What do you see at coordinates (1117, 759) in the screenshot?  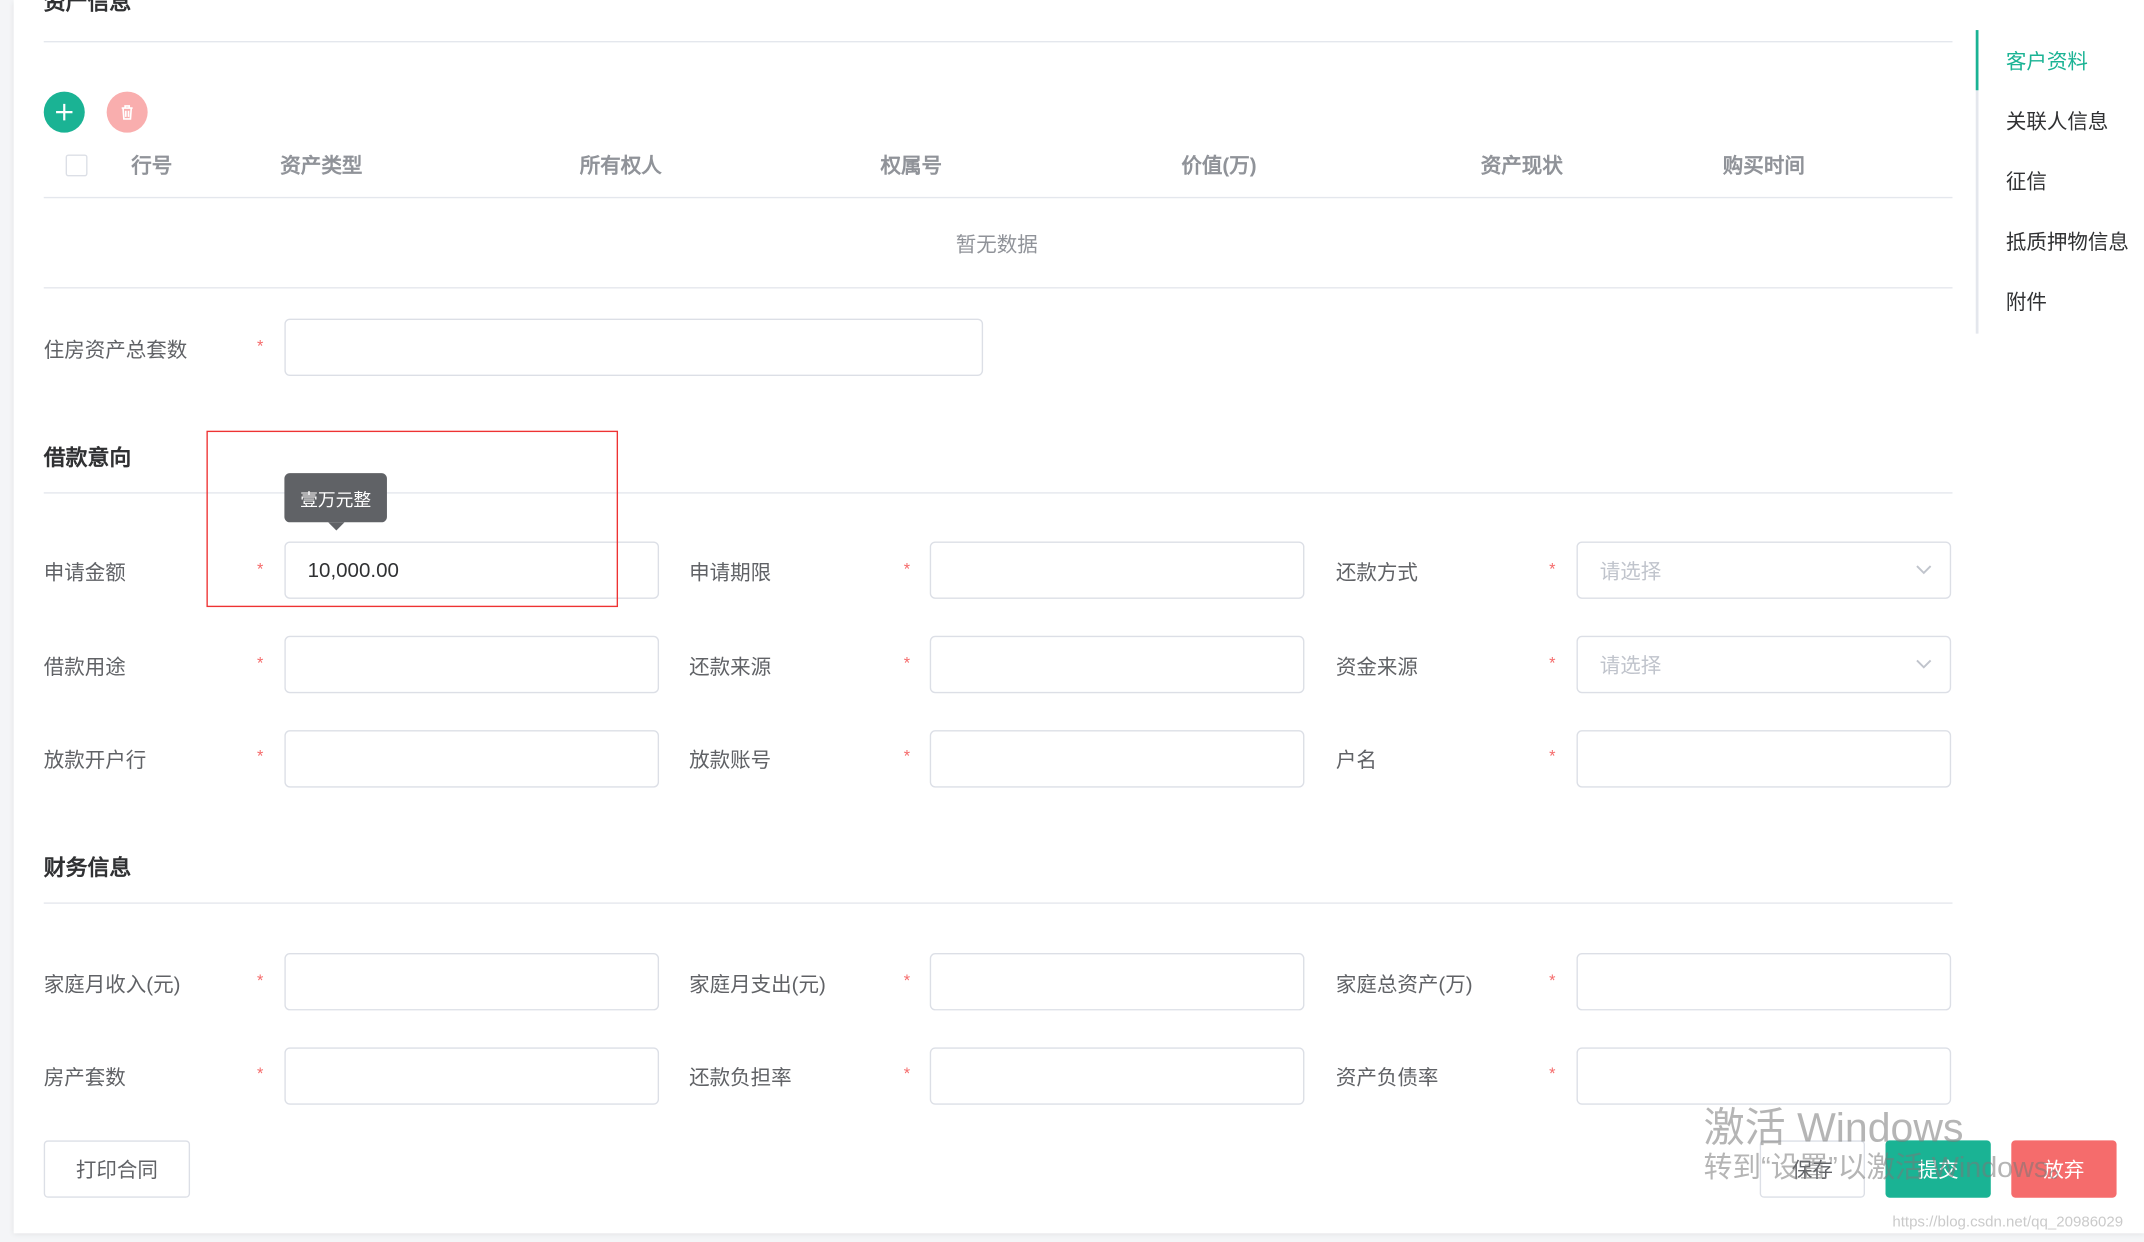 I see `disburse-account-input` at bounding box center [1117, 759].